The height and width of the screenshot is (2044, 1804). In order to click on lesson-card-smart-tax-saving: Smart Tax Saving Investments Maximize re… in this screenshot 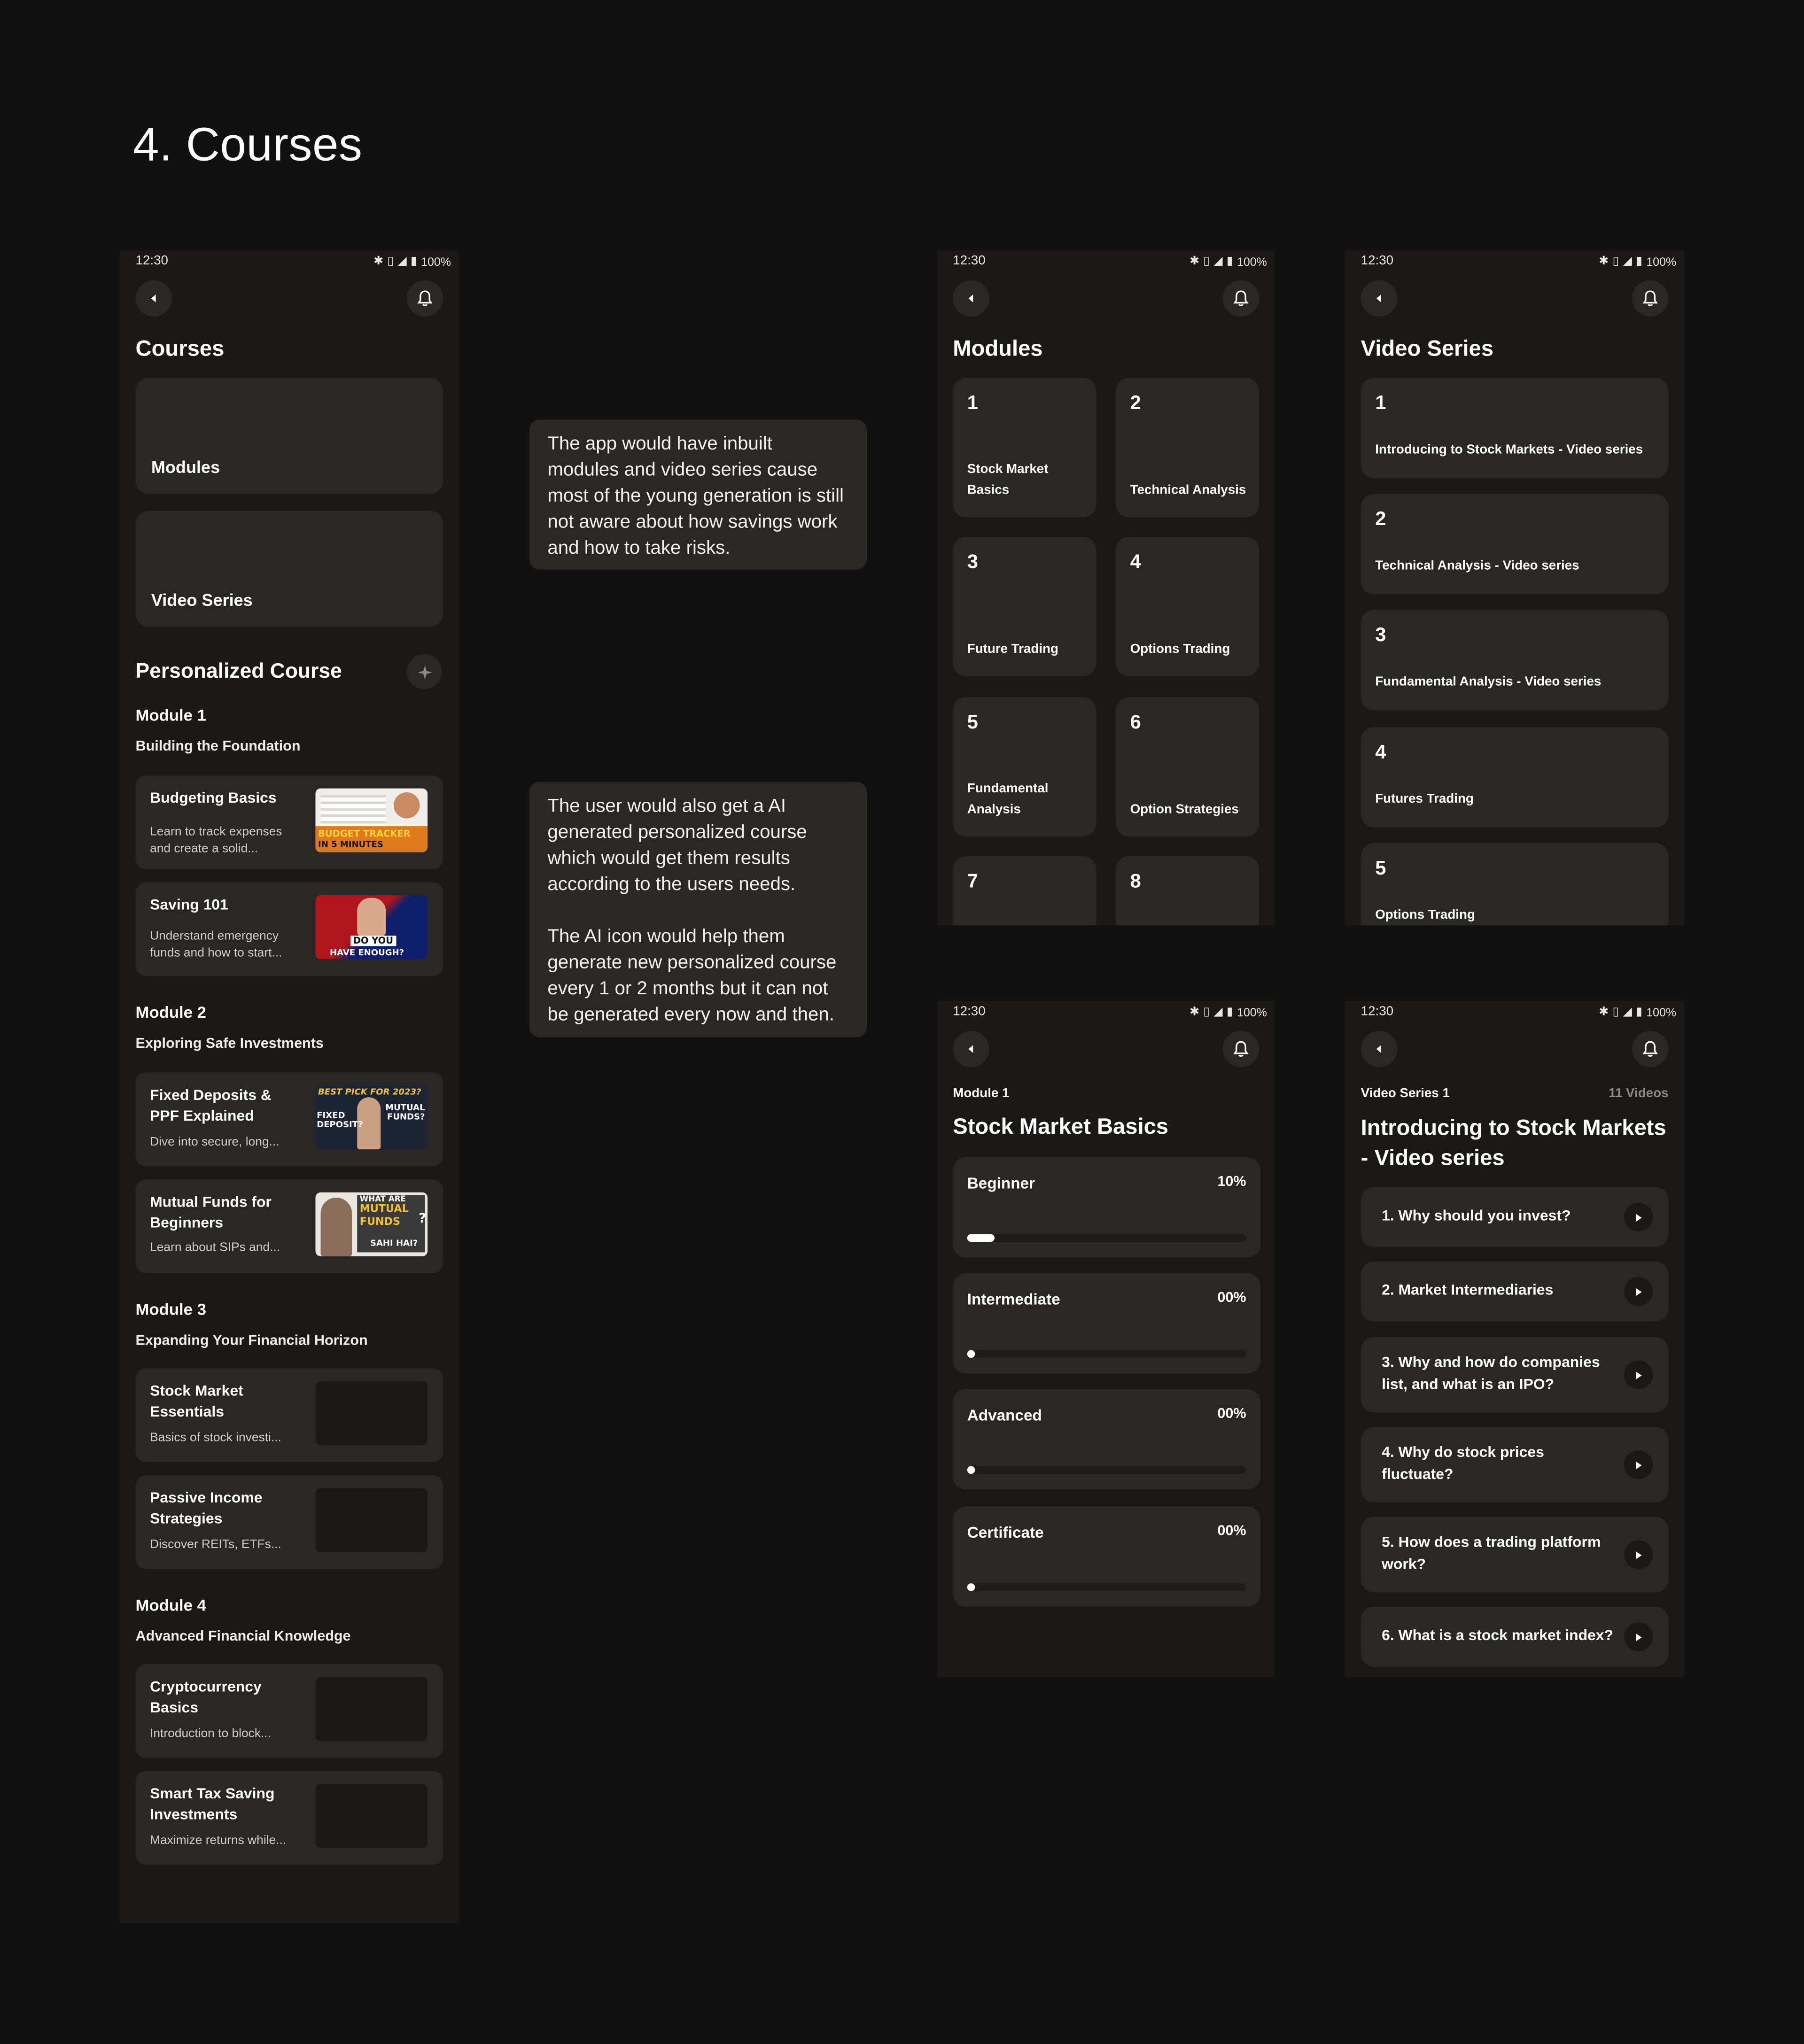, I will do `click(289, 1818)`.